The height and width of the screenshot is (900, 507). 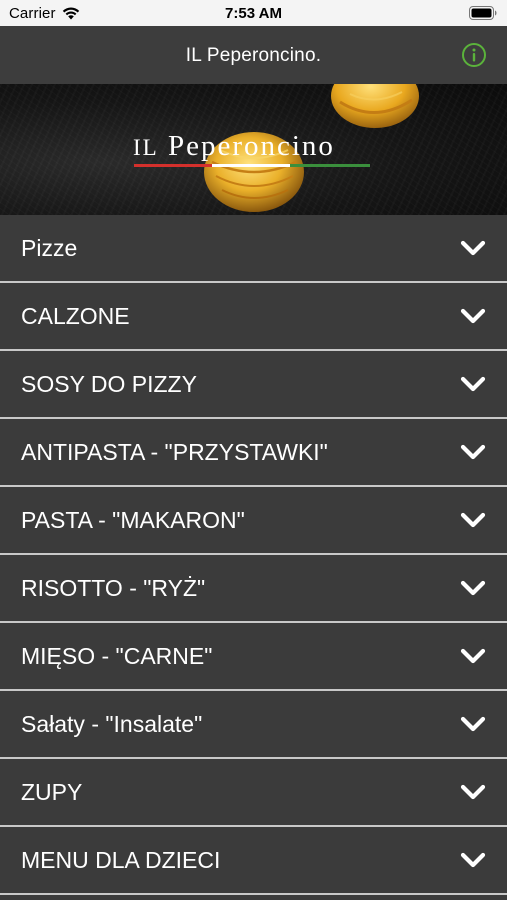 I want to click on menu-category-row: ANTIPASTA - "PRZYSTAWKI", so click(x=253, y=453).